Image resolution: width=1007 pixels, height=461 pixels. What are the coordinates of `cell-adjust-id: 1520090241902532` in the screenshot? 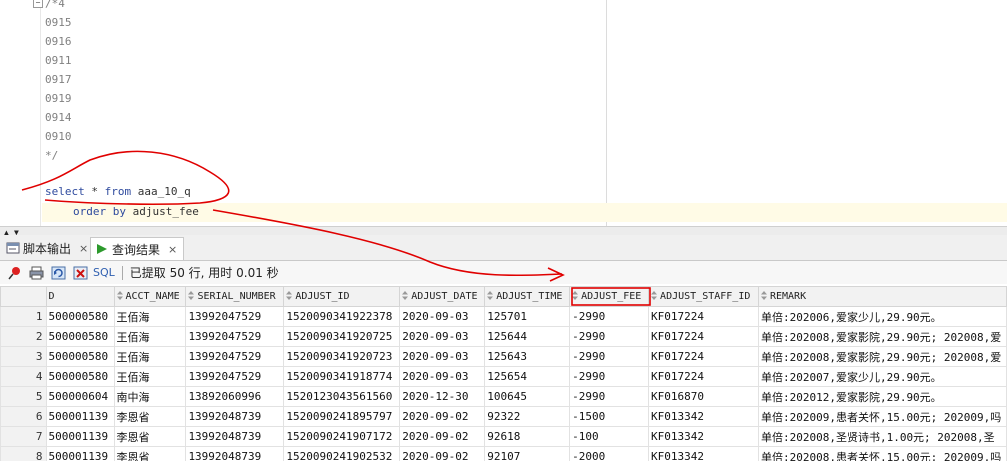 It's located at (342, 453).